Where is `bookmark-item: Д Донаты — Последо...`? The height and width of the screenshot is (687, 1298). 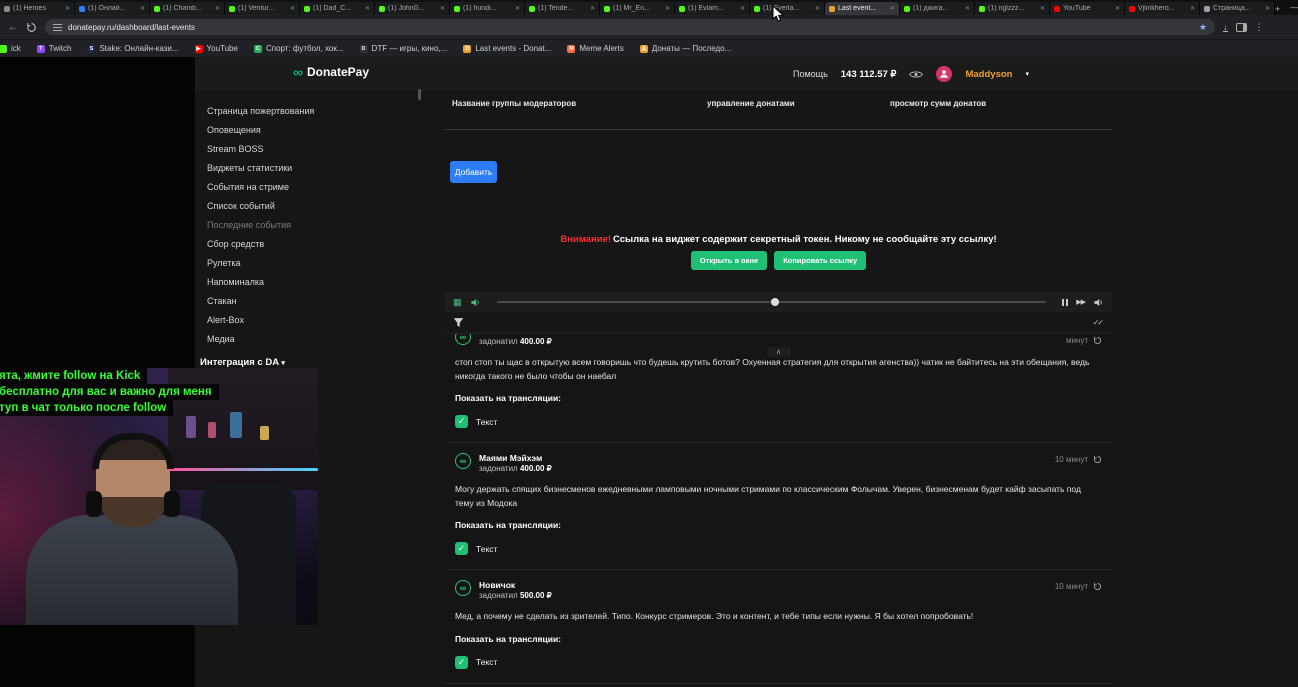 bookmark-item: Д Донаты — Последо... is located at coordinates (685, 48).